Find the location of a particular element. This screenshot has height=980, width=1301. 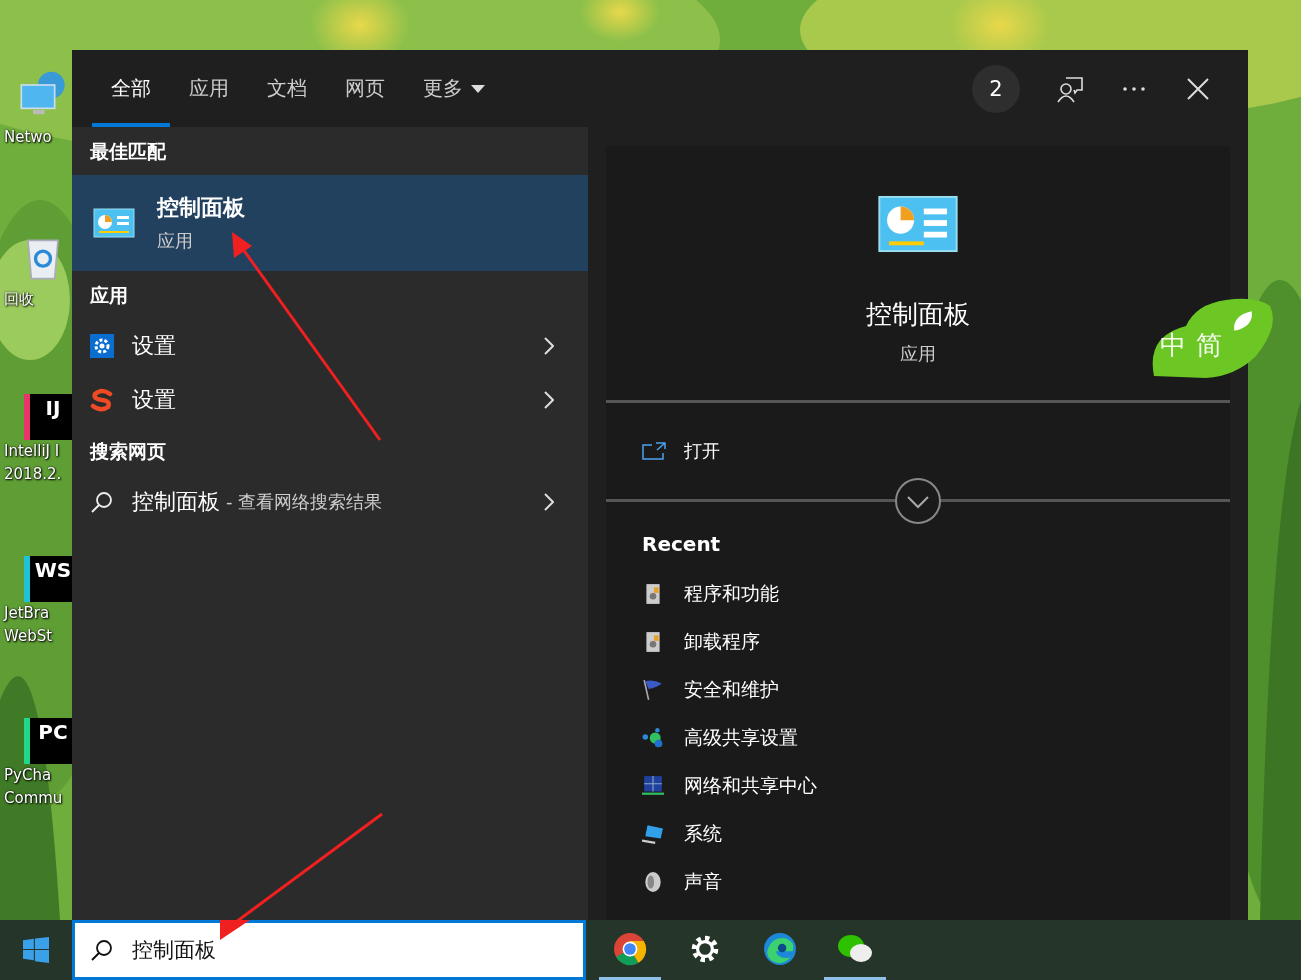

icon-label: Commu is located at coordinates (33, 798).